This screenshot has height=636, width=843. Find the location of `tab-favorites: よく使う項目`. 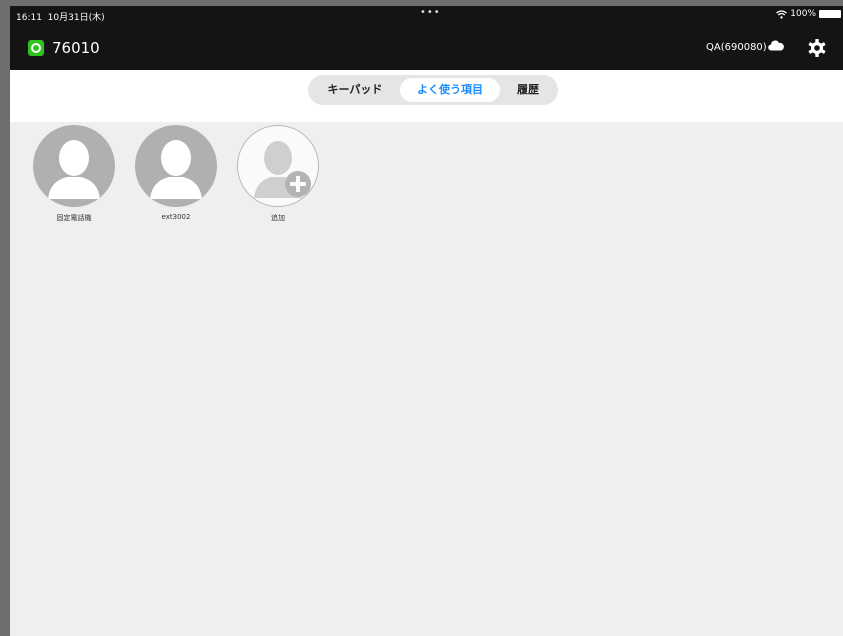

tab-favorites: よく使う項目 is located at coordinates (450, 90).